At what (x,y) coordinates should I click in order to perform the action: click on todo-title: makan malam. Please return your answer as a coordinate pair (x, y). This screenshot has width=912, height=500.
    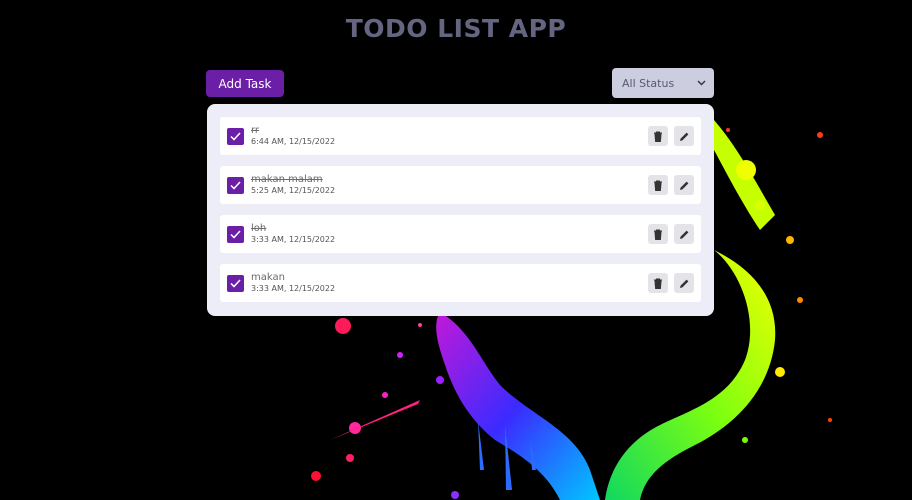
    Looking at the image, I should click on (287, 179).